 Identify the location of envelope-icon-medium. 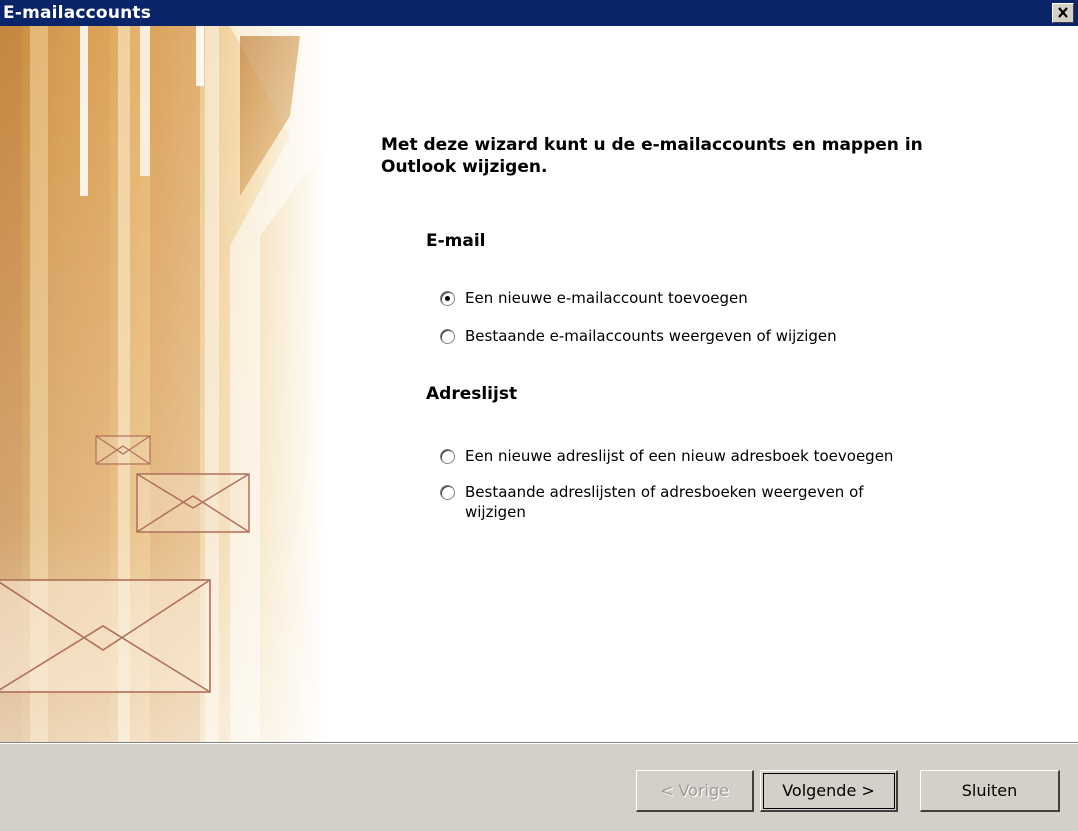
(193, 503).